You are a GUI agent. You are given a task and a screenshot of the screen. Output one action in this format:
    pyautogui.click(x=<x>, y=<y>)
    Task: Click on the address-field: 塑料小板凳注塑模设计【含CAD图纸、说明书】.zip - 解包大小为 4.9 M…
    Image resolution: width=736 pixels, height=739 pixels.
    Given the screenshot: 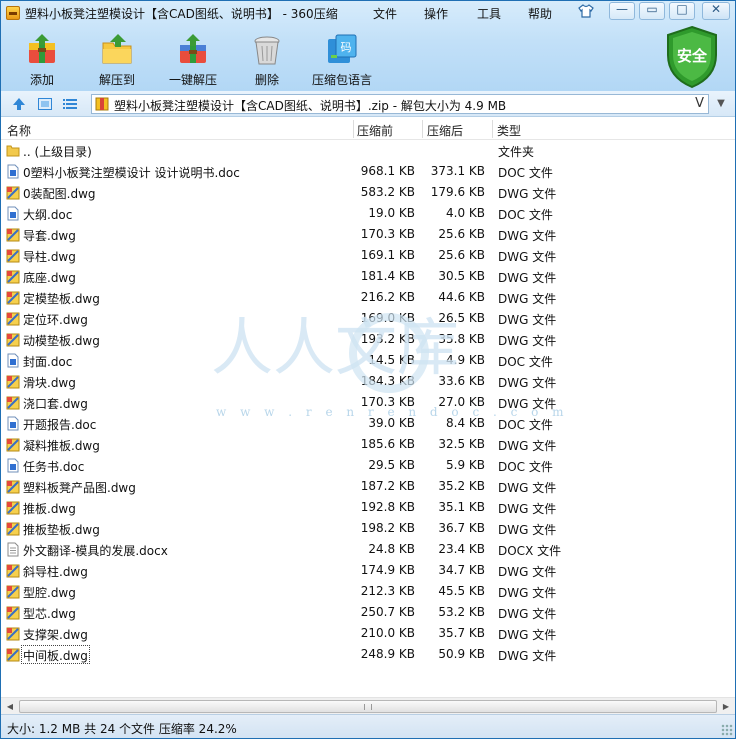 What is the action you would take?
    pyautogui.click(x=400, y=104)
    